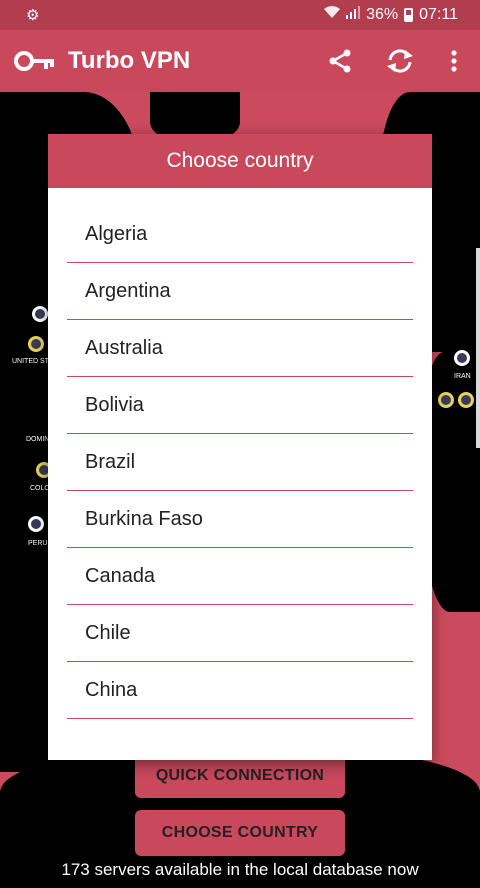 This screenshot has height=888, width=480. Describe the element at coordinates (40, 488) in the screenshot. I see `map-label: COLO` at that location.